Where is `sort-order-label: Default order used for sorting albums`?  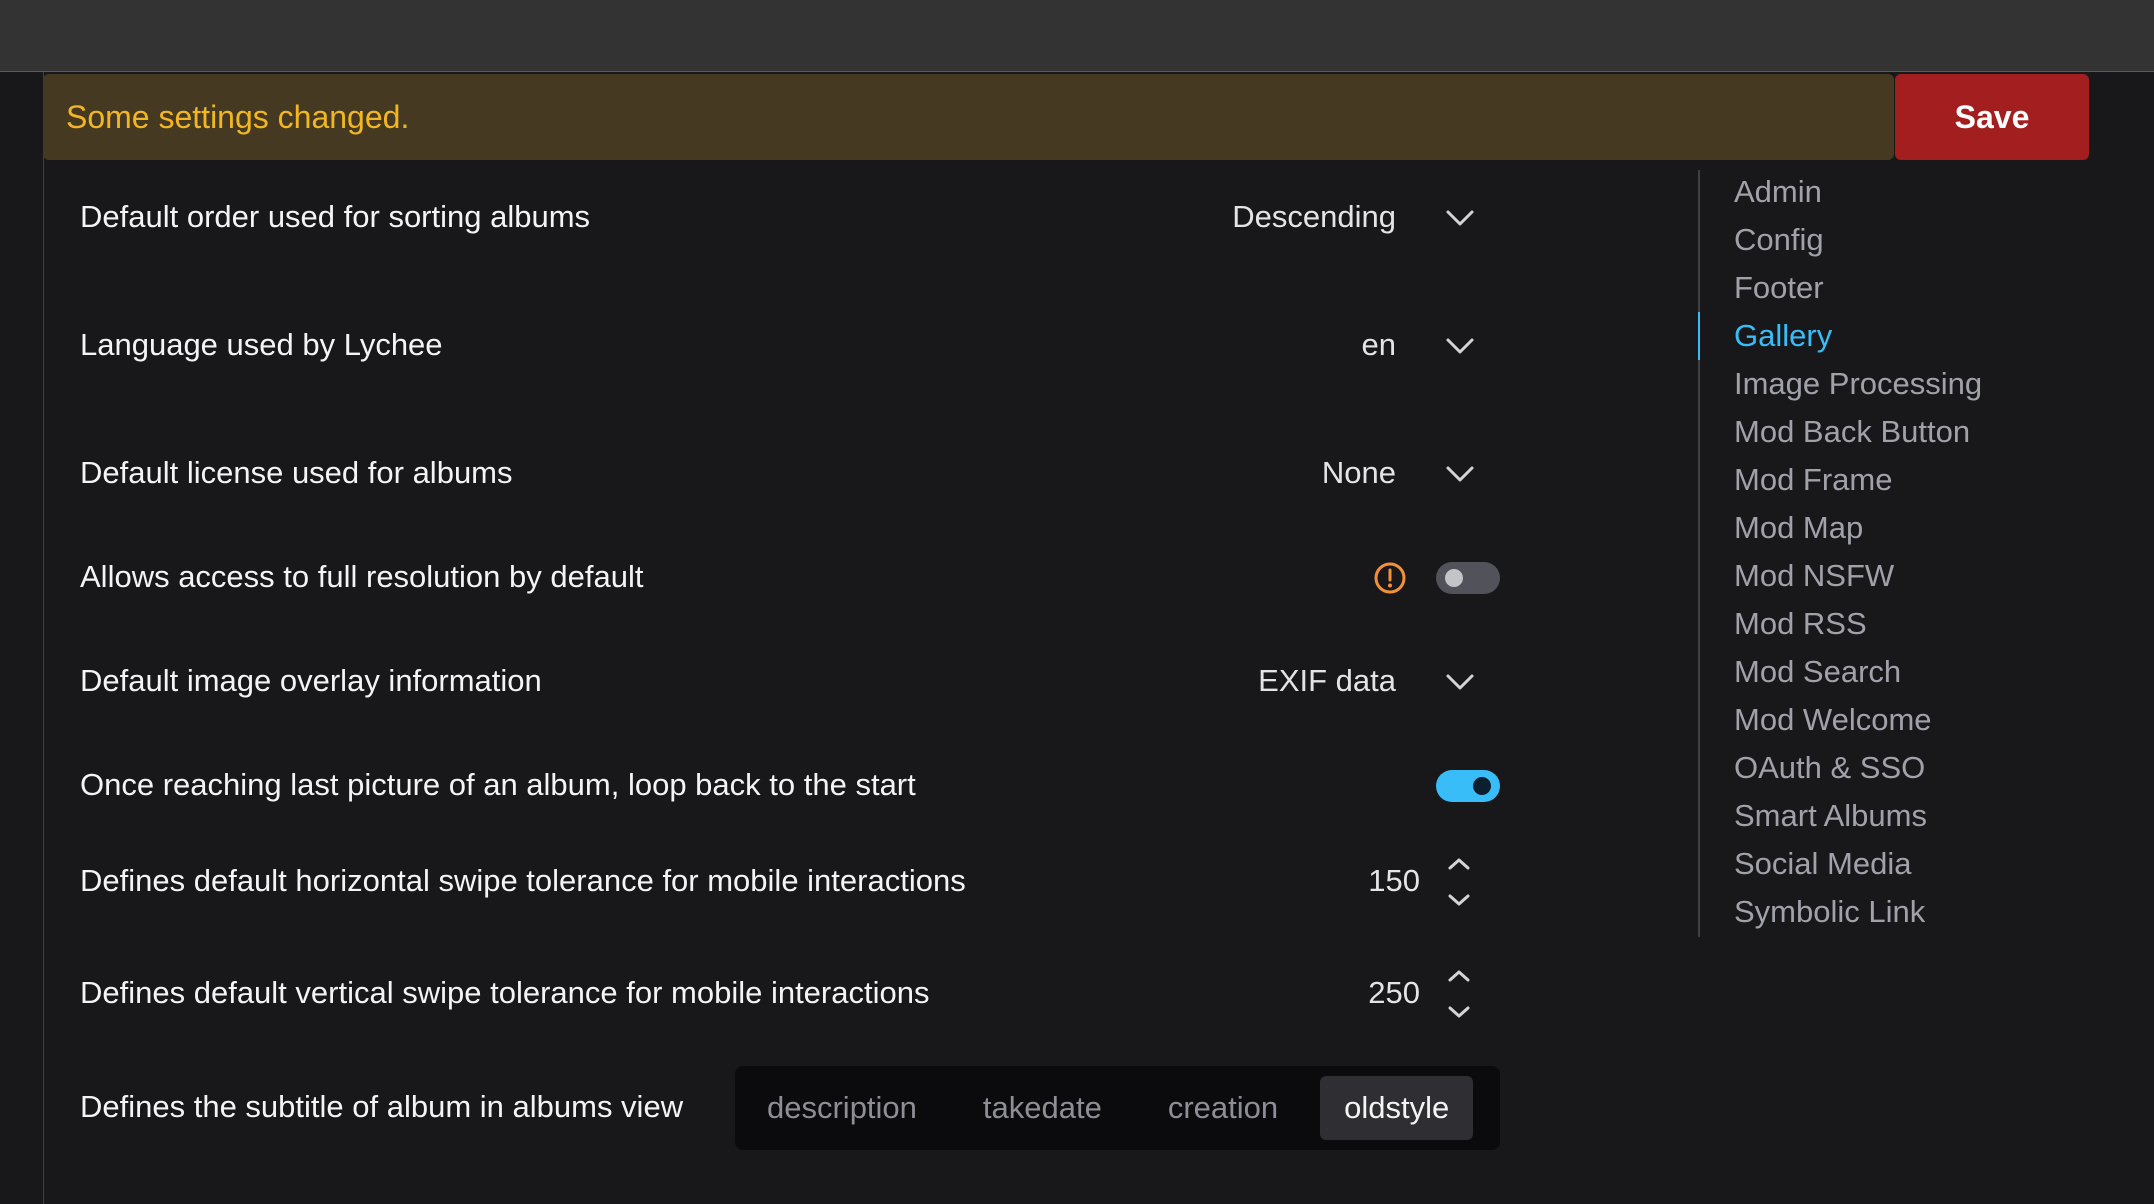 sort-order-label: Default order used for sorting albums is located at coordinates (335, 216).